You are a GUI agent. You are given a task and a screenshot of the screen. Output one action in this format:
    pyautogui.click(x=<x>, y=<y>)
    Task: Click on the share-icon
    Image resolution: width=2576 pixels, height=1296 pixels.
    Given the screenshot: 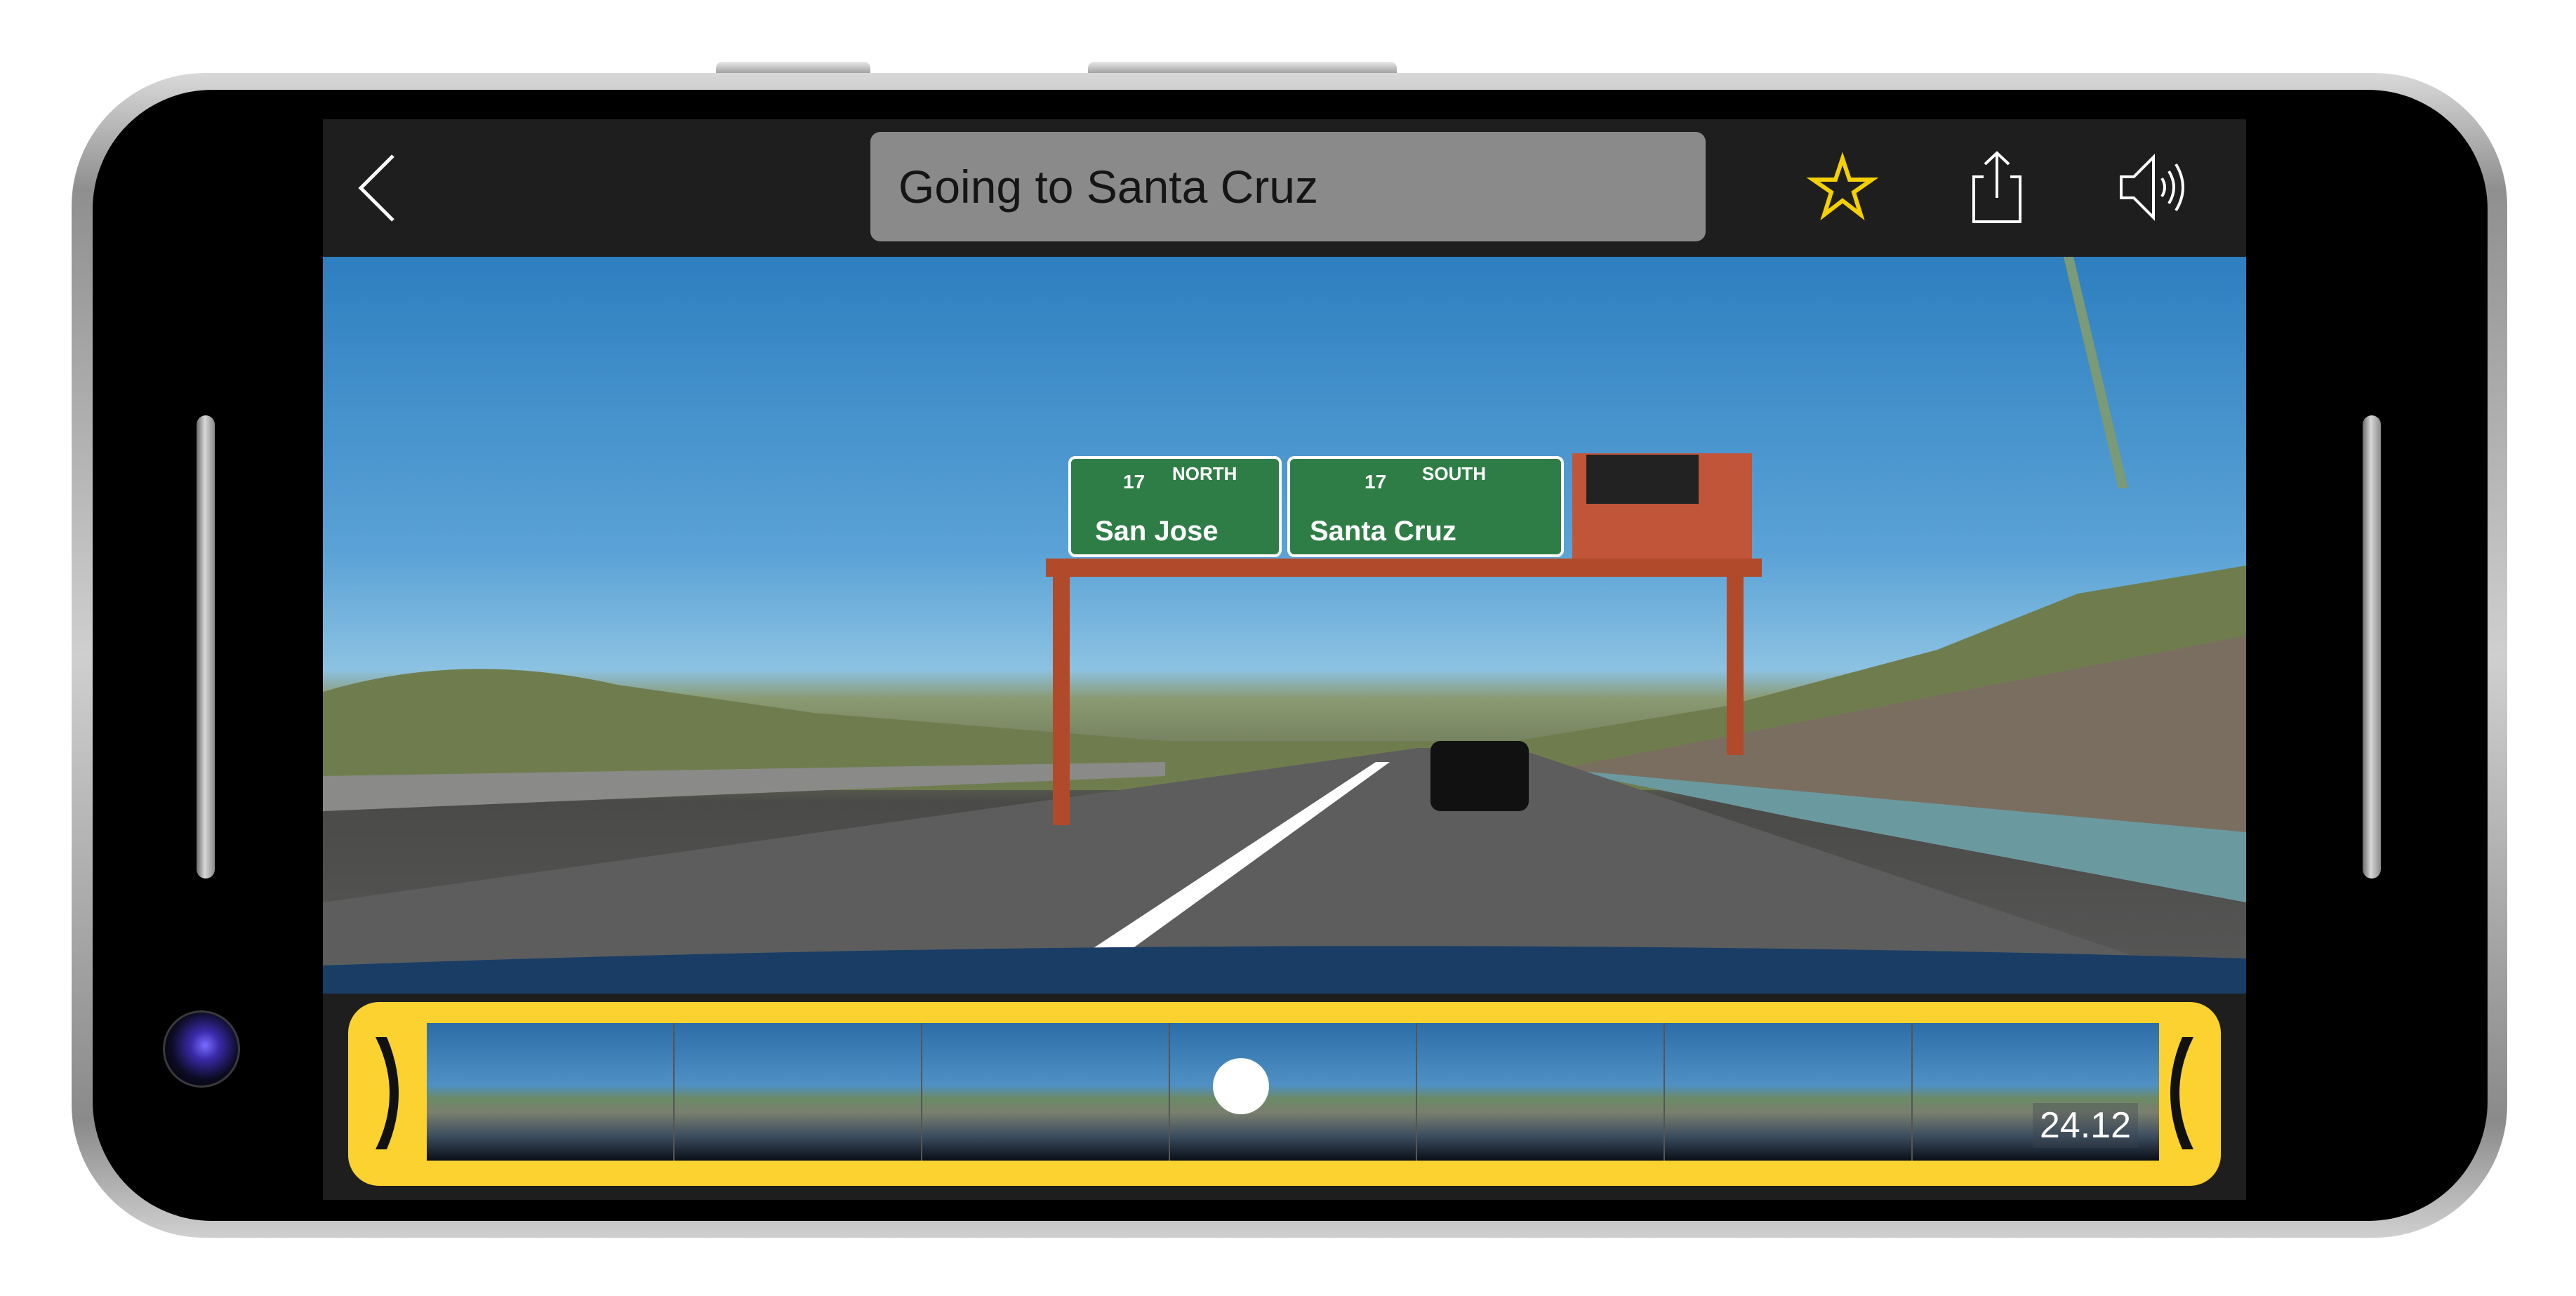 What is the action you would take?
    pyautogui.click(x=1997, y=187)
    